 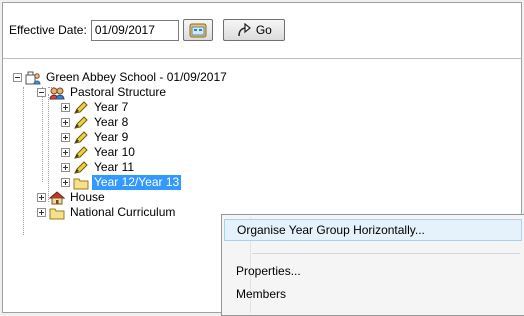 What do you see at coordinates (244, 30) in the screenshot?
I see `go-arrow-icon` at bounding box center [244, 30].